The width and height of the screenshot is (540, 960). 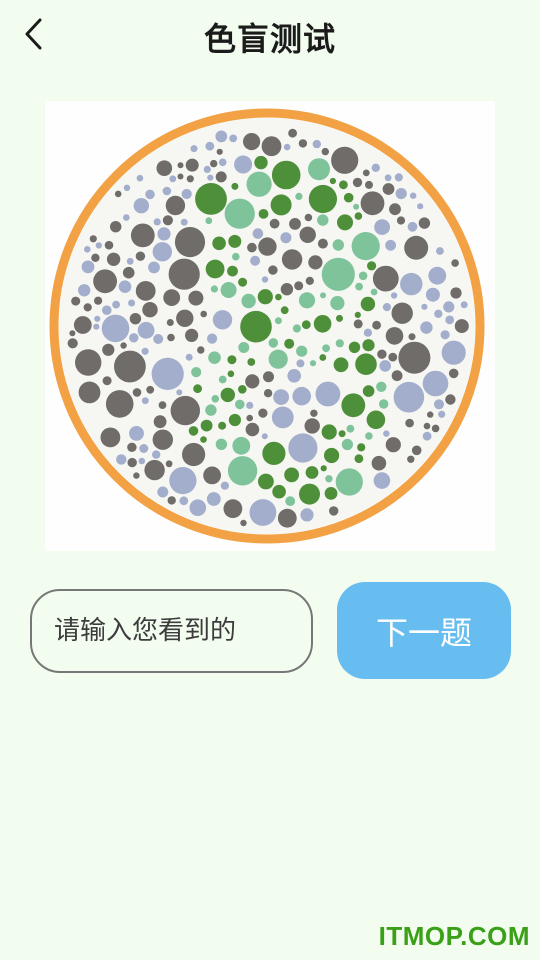 What do you see at coordinates (269, 39) in the screenshot?
I see `page-title: 色盲测试` at bounding box center [269, 39].